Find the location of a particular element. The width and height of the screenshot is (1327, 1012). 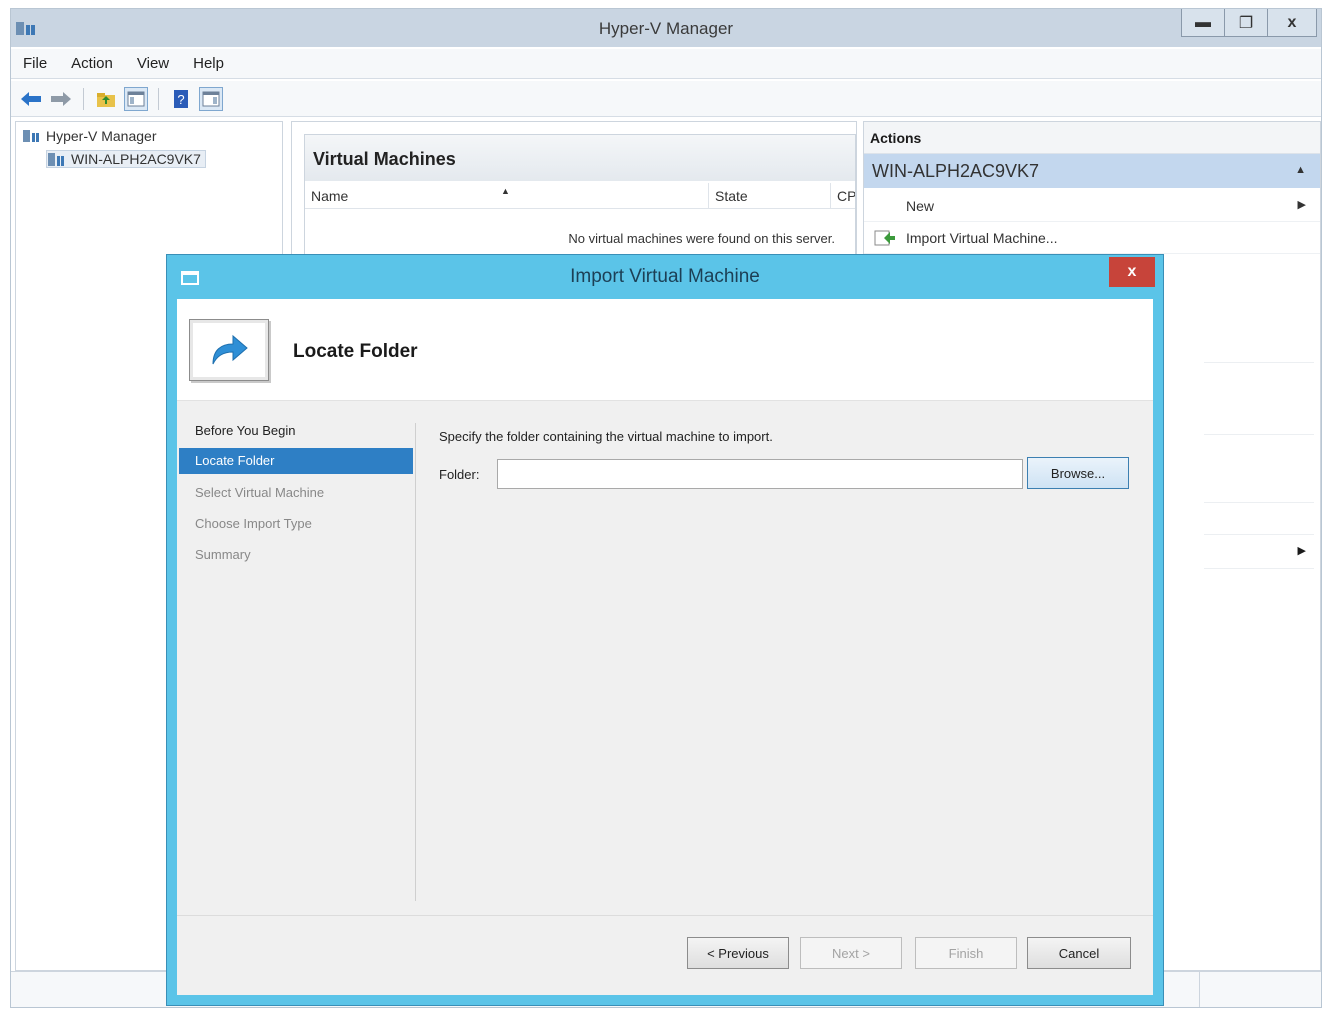

column-cpu: CP is located at coordinates (843, 195).